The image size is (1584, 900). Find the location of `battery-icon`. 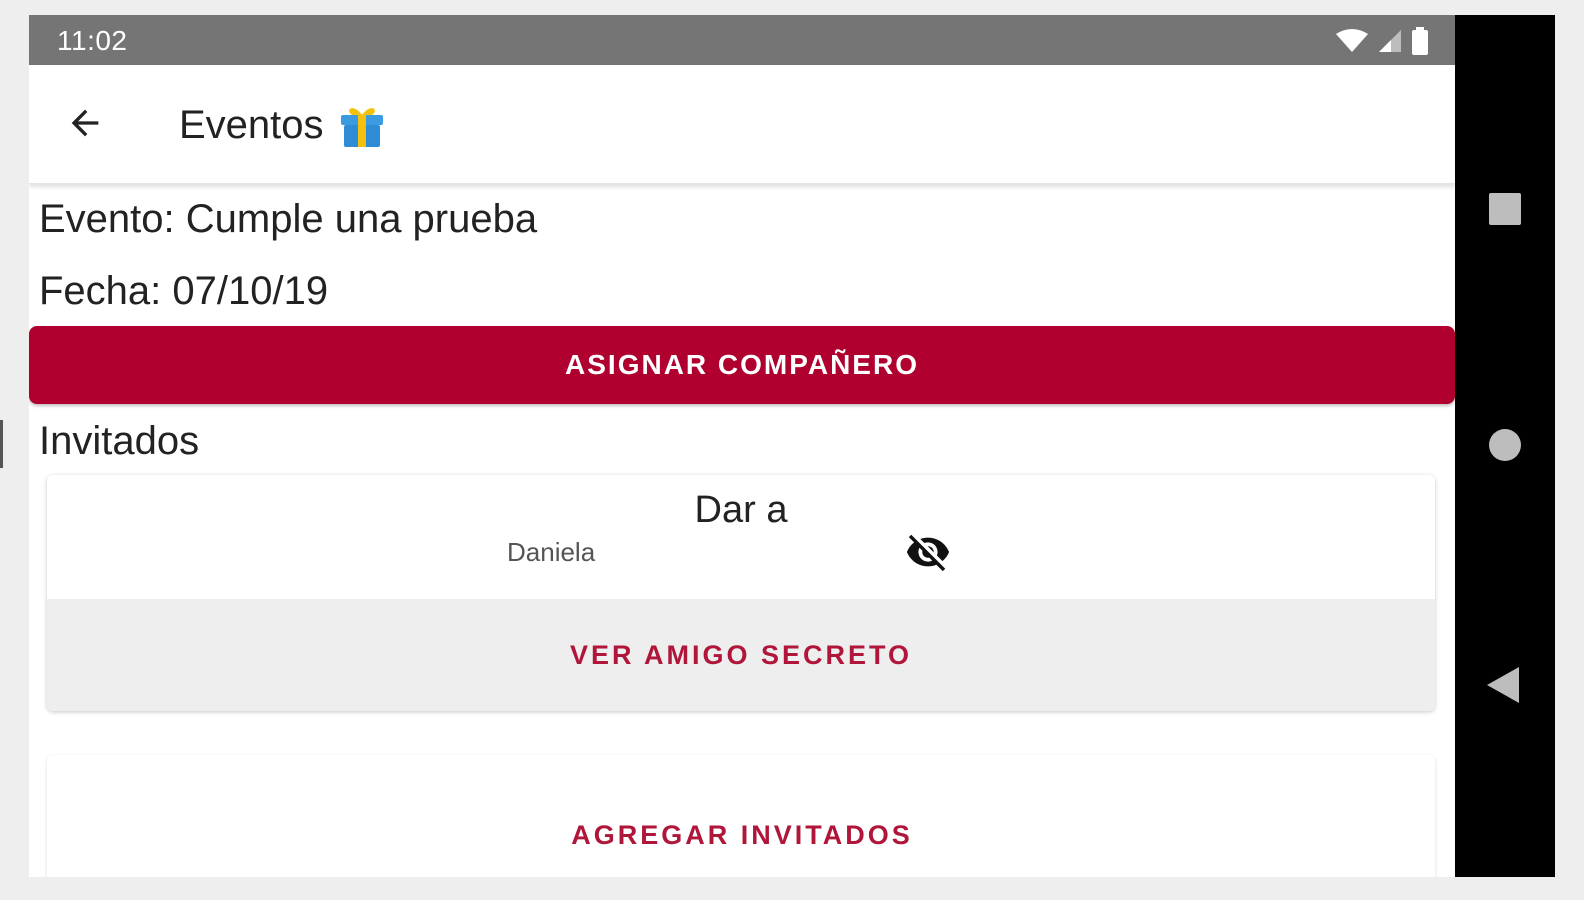

battery-icon is located at coordinates (1420, 41).